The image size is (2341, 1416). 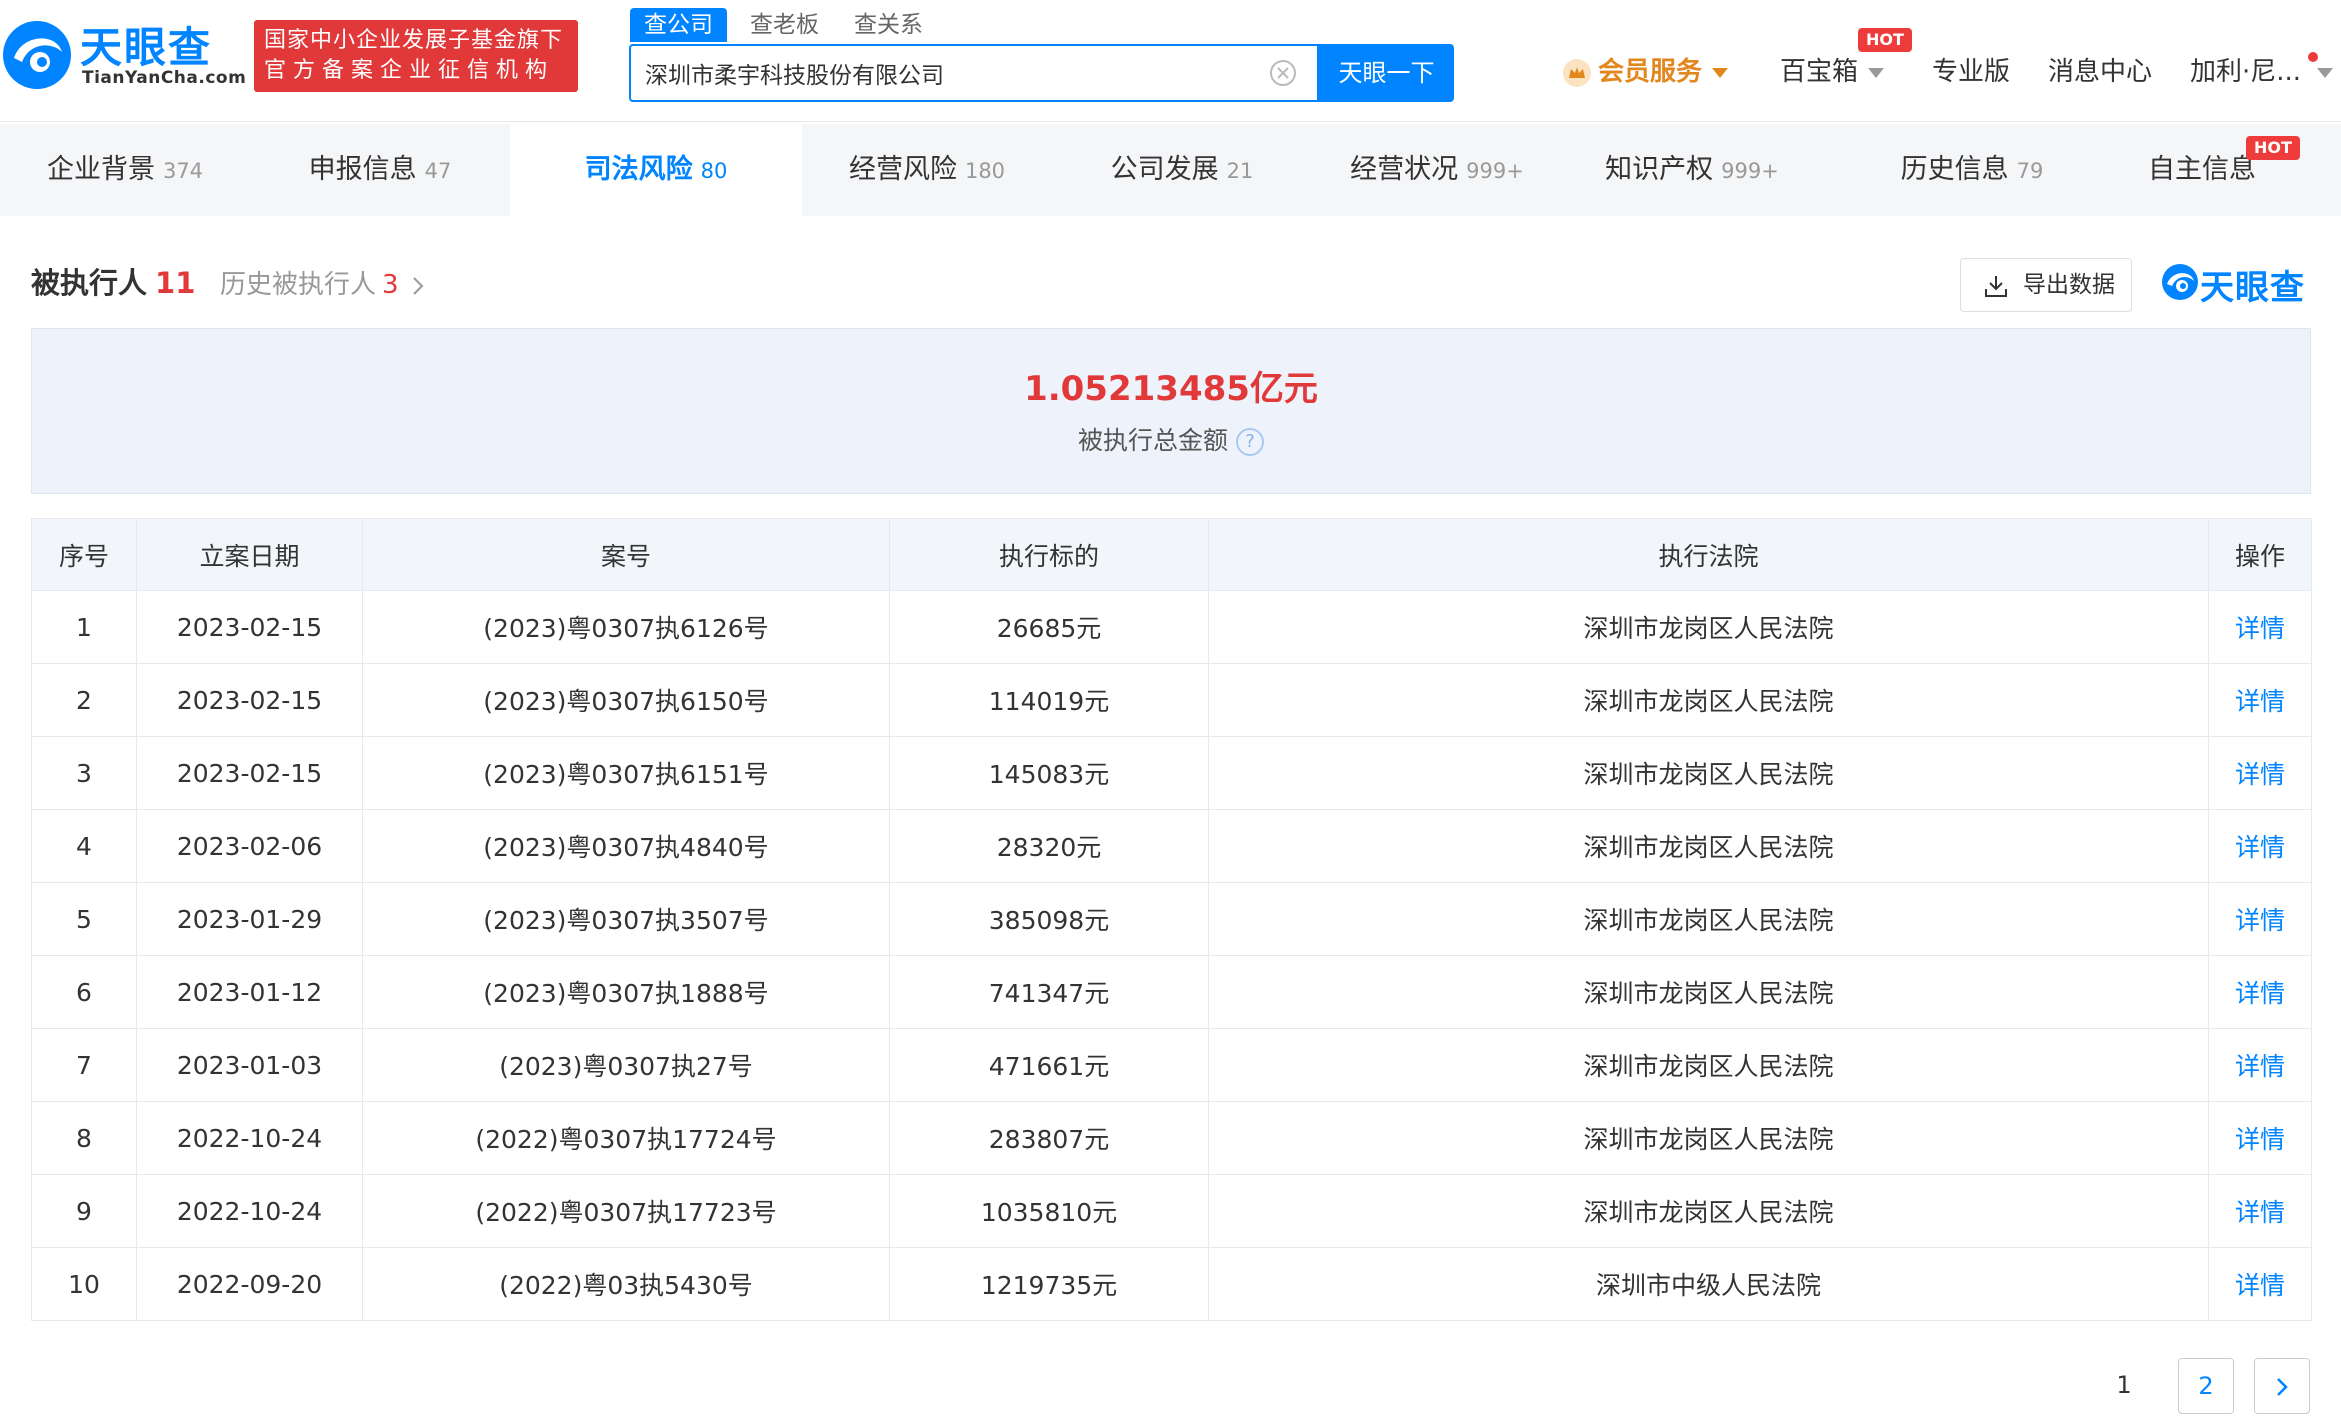 I want to click on cell-amount: 145083元, so click(x=1049, y=773).